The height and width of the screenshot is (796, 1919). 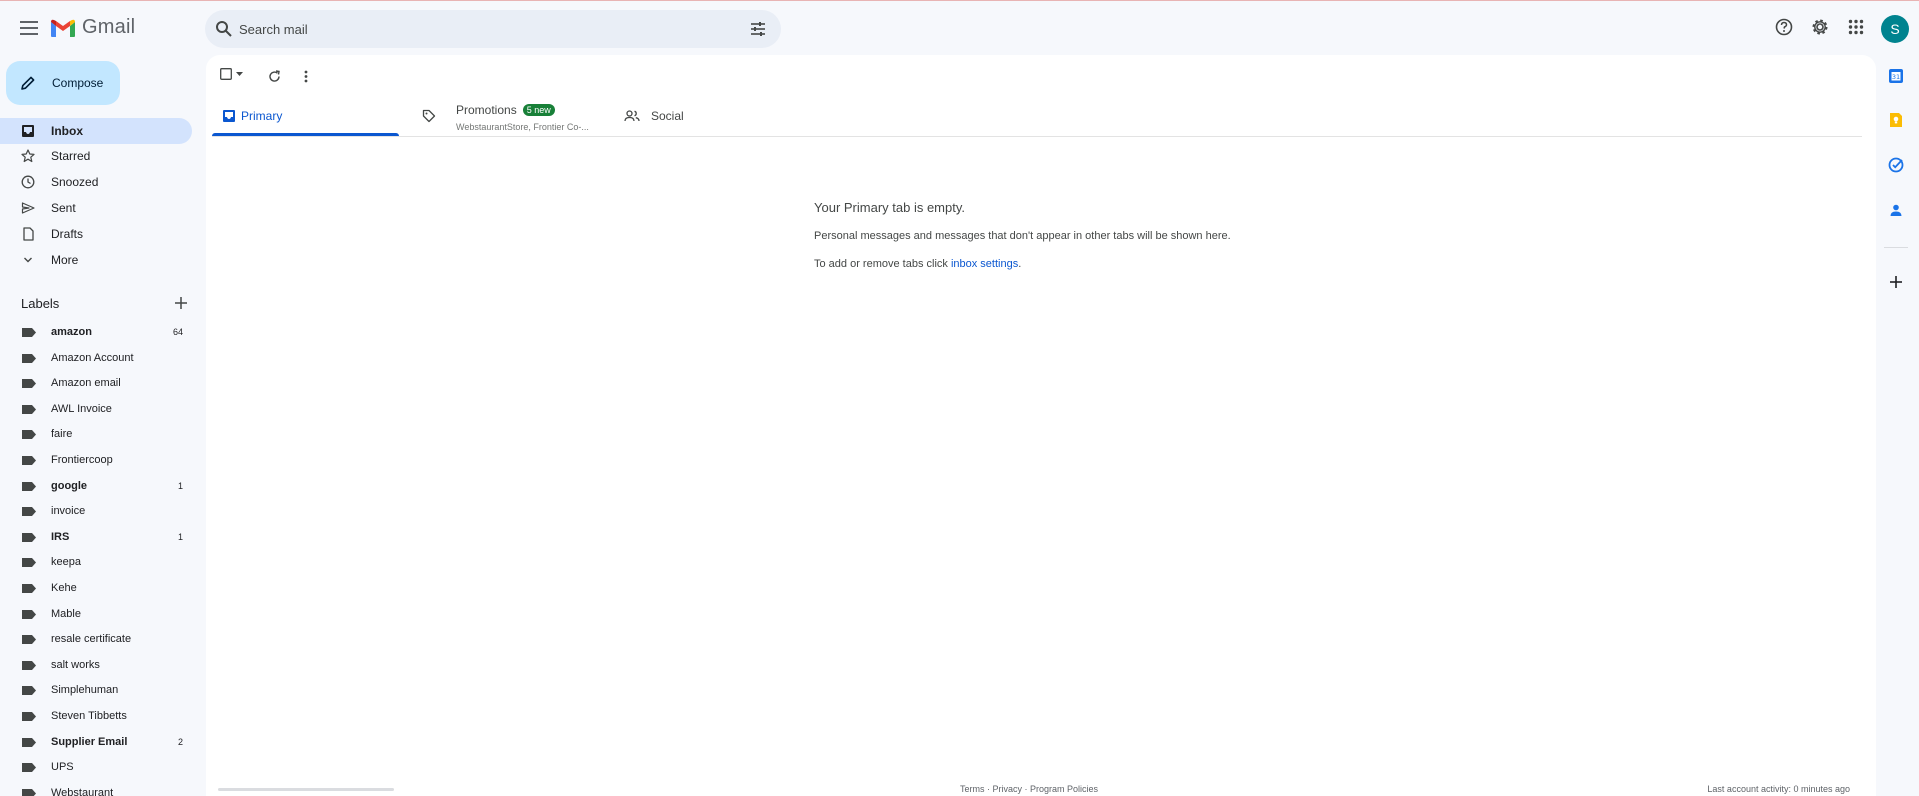 What do you see at coordinates (106, 303) in the screenshot?
I see `labels-header: Labels` at bounding box center [106, 303].